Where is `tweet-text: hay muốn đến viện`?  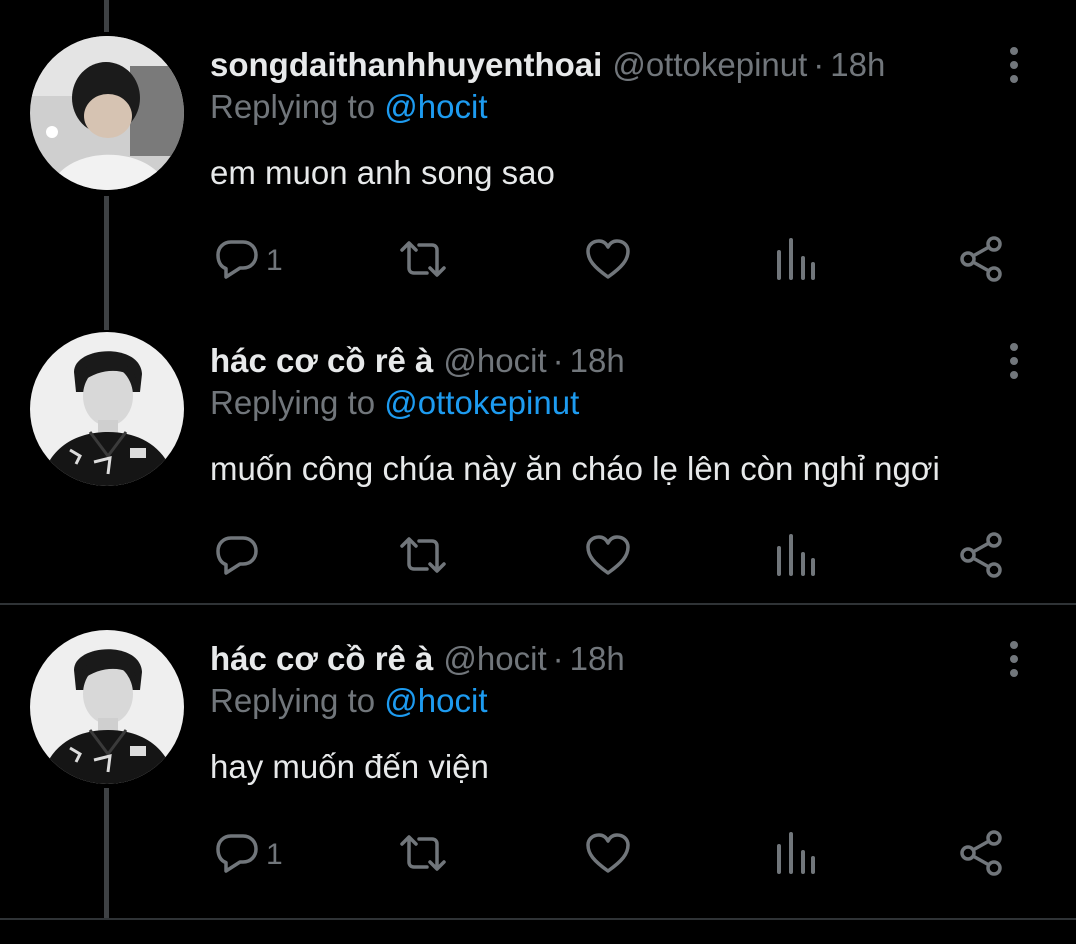 tweet-text: hay muốn đến viện is located at coordinates (349, 766).